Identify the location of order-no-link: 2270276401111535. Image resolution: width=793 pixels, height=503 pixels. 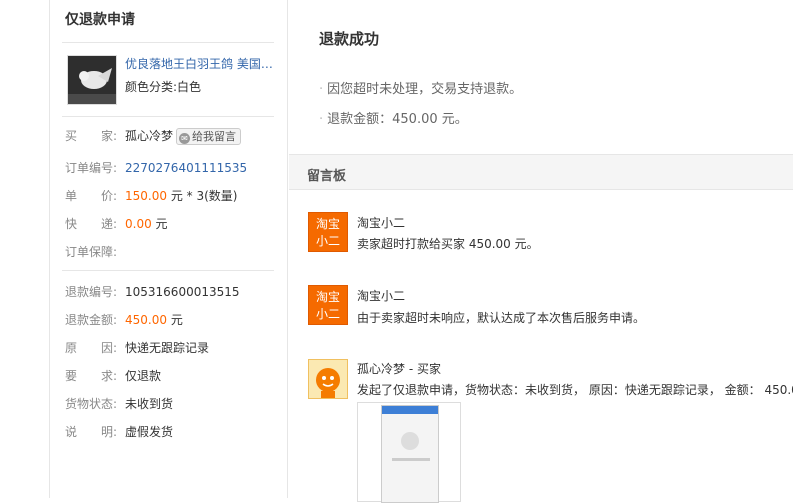
(186, 168).